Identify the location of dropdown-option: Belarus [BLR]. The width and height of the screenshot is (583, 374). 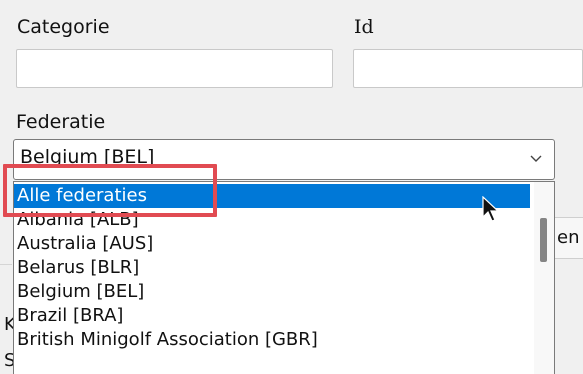
(272, 268).